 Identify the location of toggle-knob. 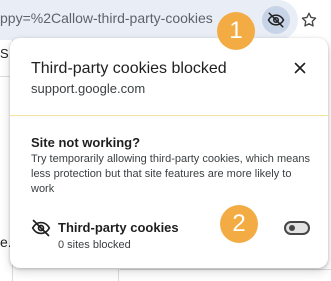
(292, 228).